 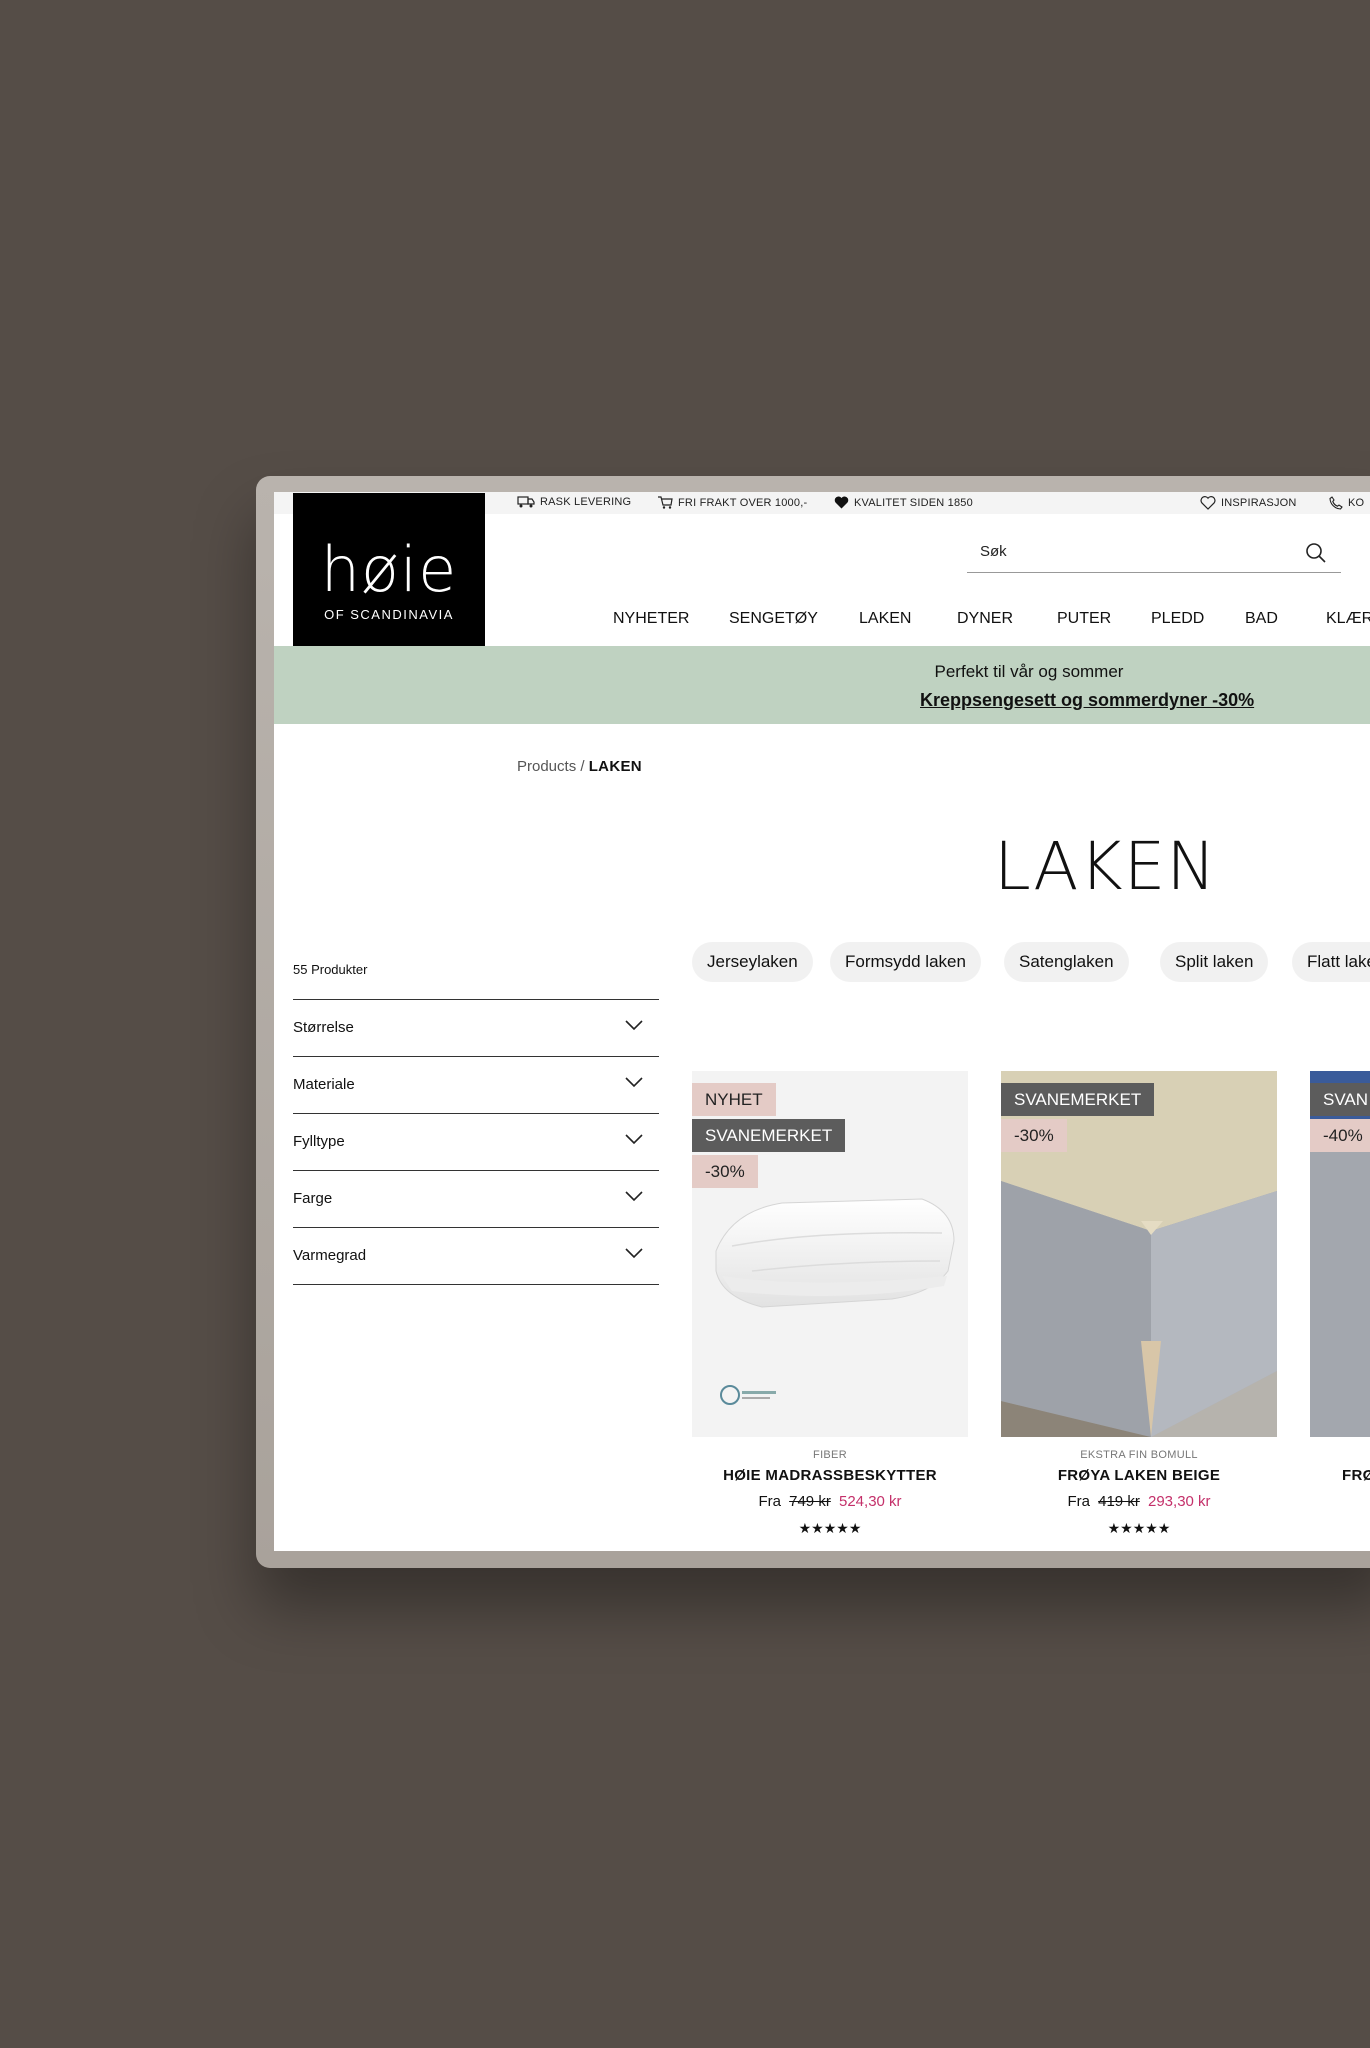 I want to click on breadcrumb: Products / LAKEN, so click(x=579, y=766).